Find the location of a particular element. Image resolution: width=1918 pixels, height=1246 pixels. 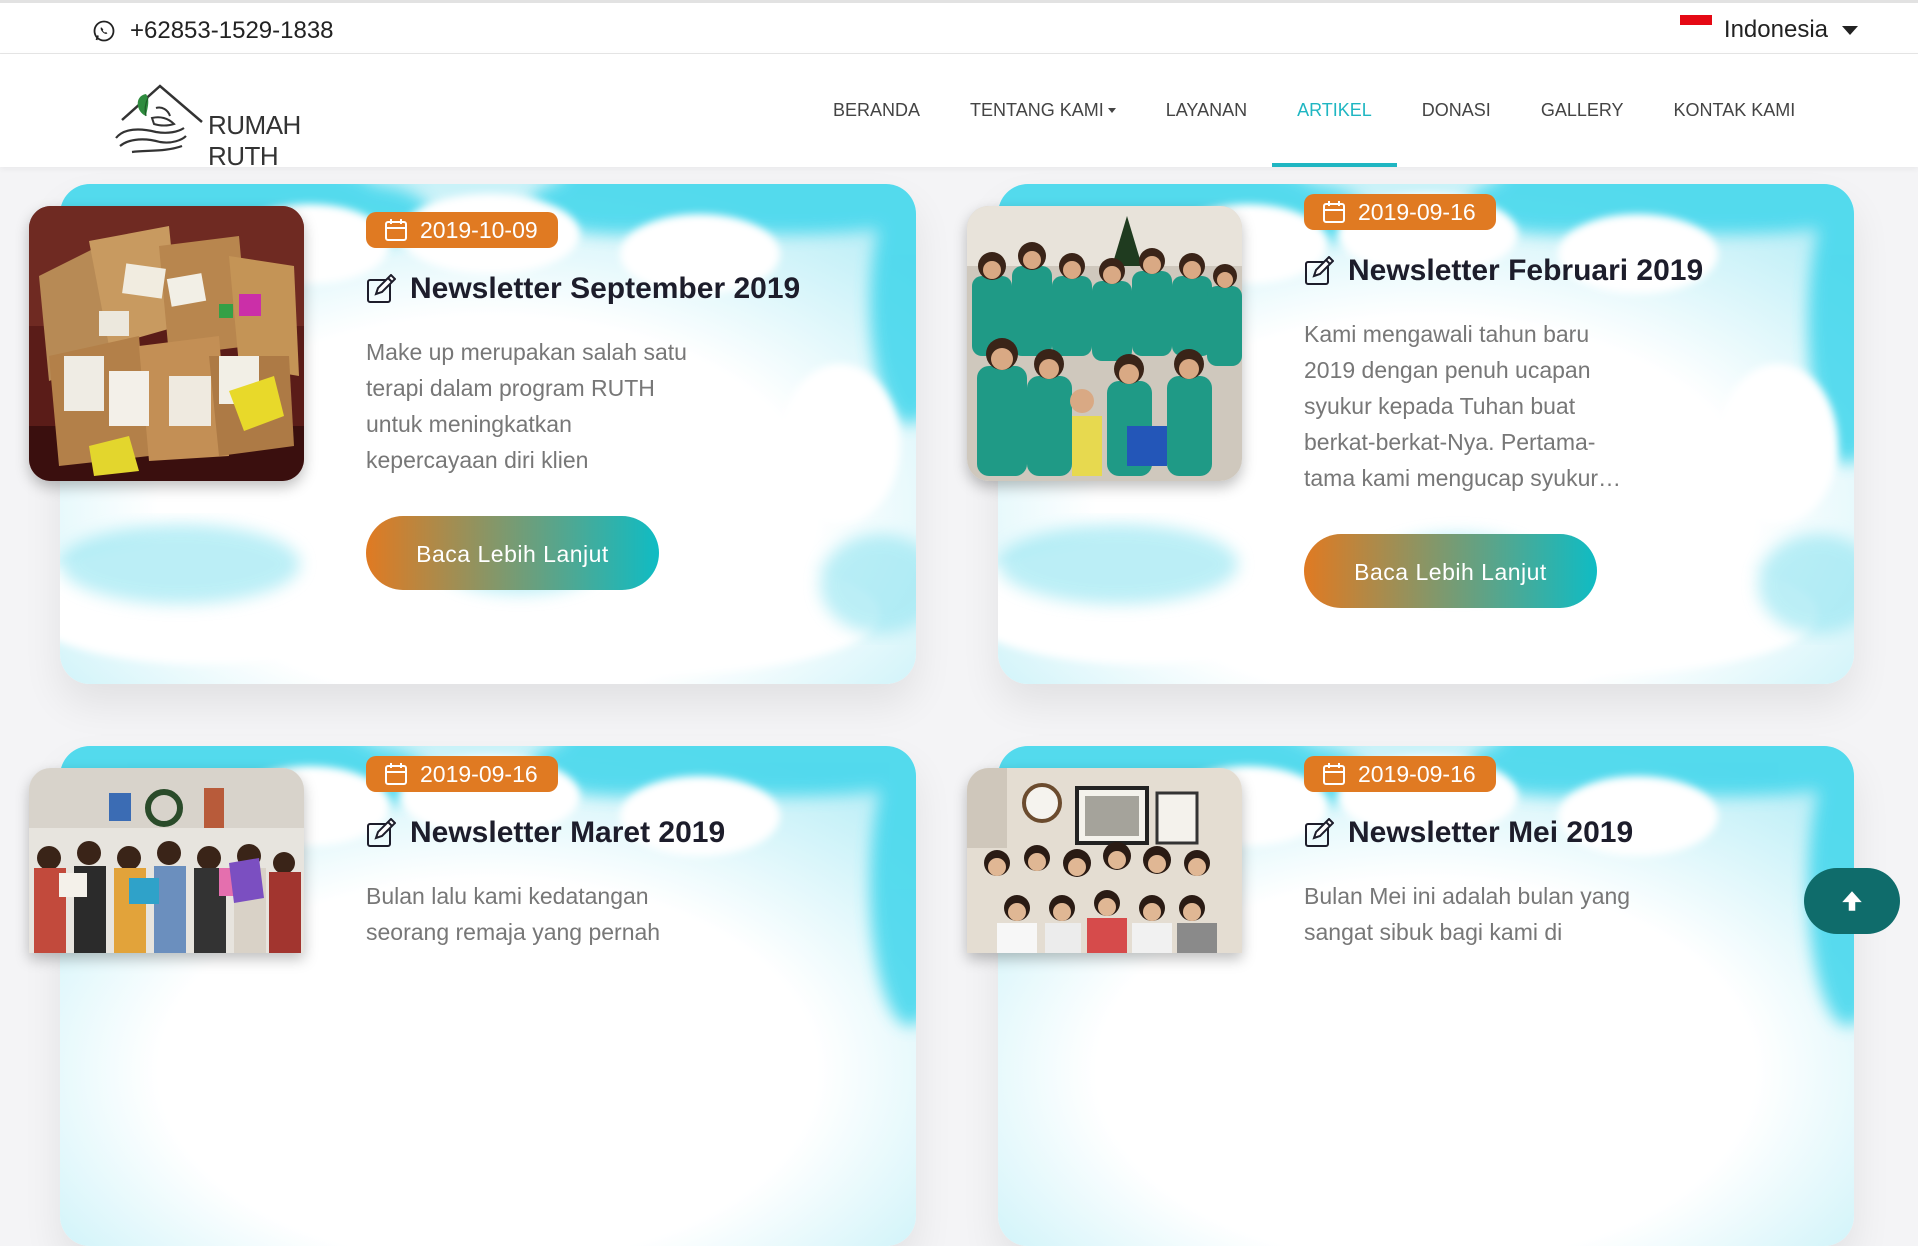

arrow-up-icon is located at coordinates (1852, 901).